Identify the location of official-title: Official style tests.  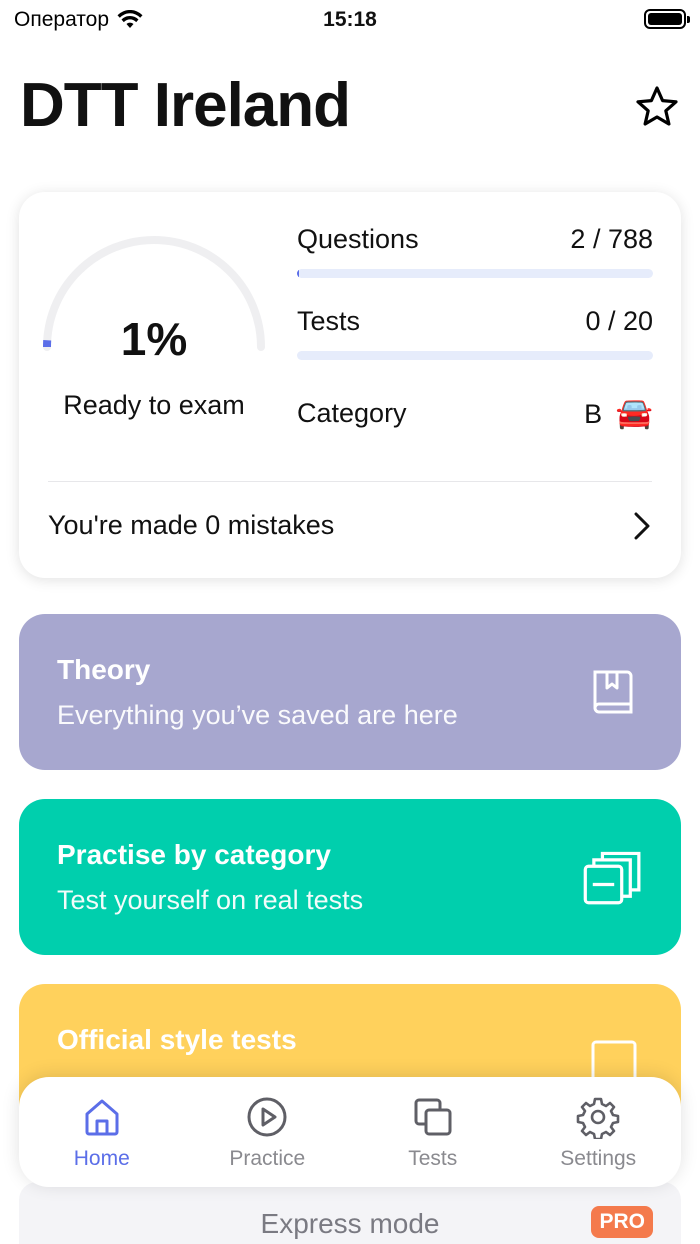
(177, 1039).